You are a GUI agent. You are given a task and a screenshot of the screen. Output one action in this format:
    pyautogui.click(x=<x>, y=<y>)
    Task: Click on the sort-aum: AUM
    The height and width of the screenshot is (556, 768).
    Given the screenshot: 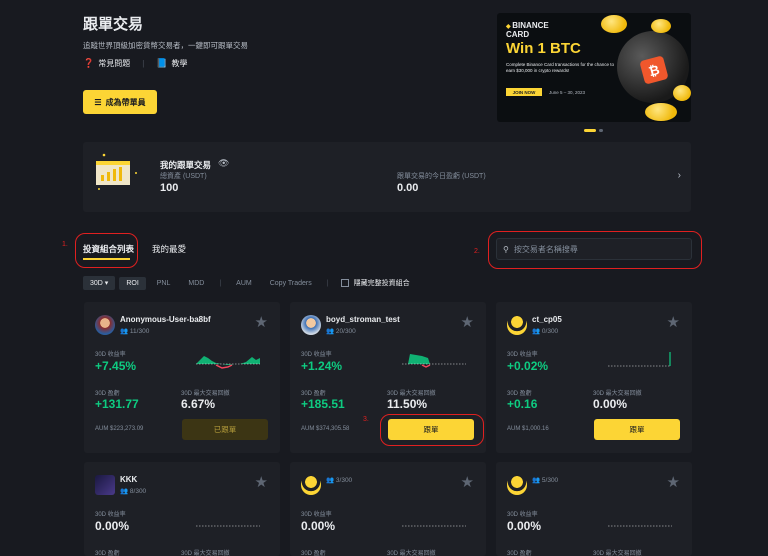 What is the action you would take?
    pyautogui.click(x=244, y=283)
    